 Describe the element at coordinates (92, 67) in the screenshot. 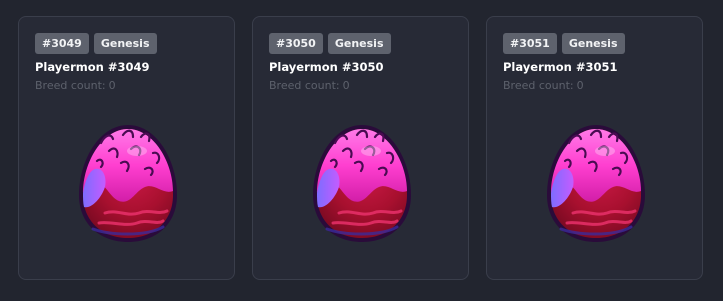

I see `playermon-name: Playermon #3049` at that location.